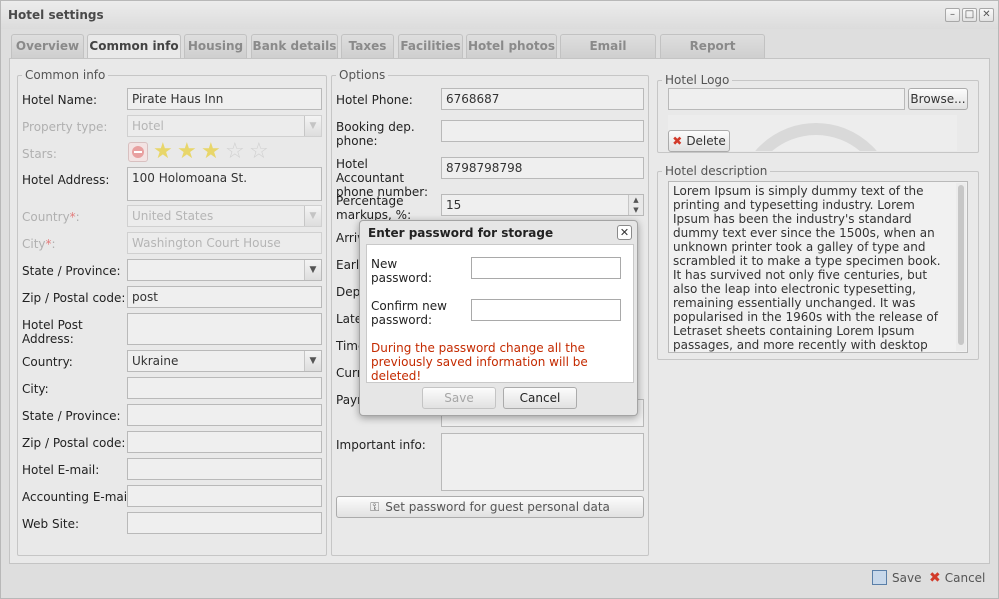 The width and height of the screenshot is (999, 599). I want to click on tab-hotel-photos: Hotel photos, so click(511, 46).